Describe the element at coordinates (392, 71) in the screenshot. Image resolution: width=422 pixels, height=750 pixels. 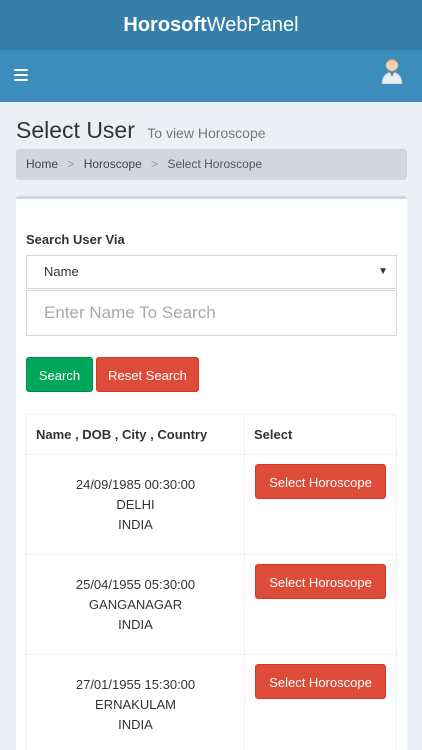
I see `user-avatar-icon` at that location.